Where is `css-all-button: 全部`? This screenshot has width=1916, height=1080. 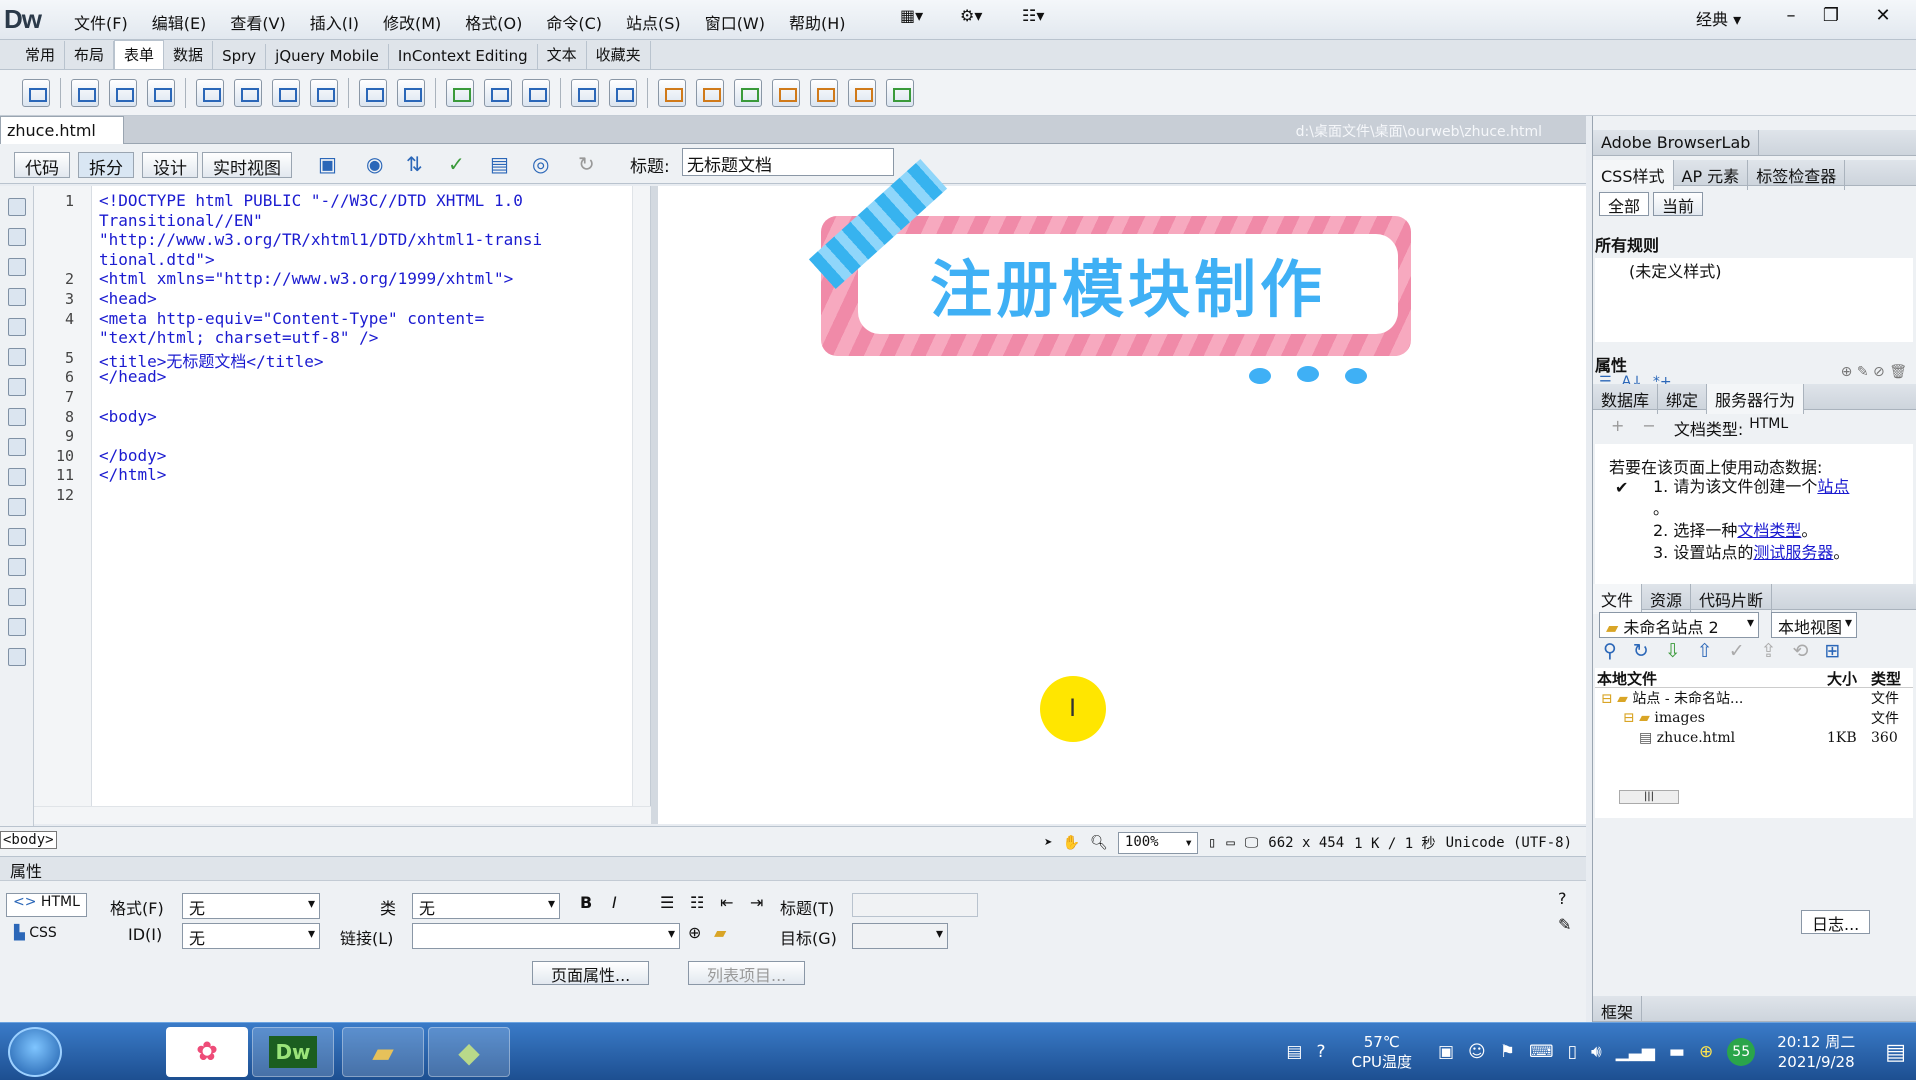
css-all-button: 全部 is located at coordinates (1624, 204).